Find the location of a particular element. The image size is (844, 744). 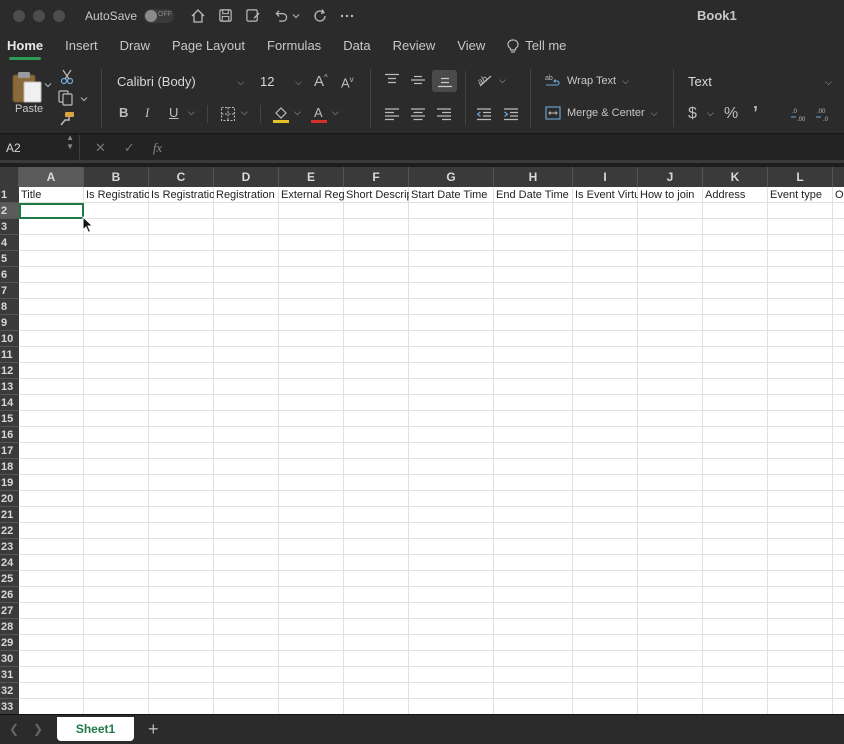

minimize-window-button is located at coordinates (39, 15).